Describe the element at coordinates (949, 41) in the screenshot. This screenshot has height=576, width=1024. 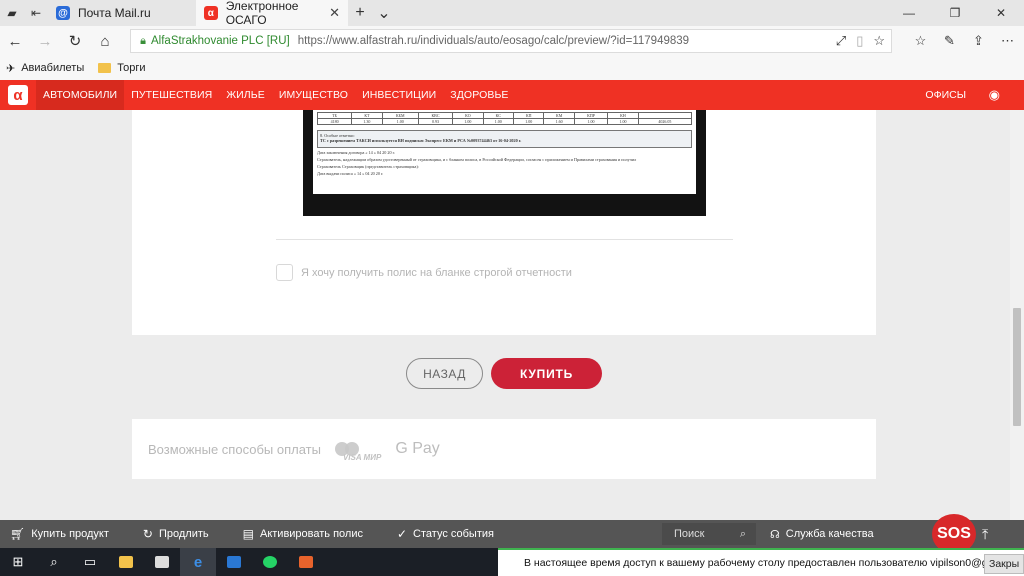
I see `pen-icon: ✎` at that location.